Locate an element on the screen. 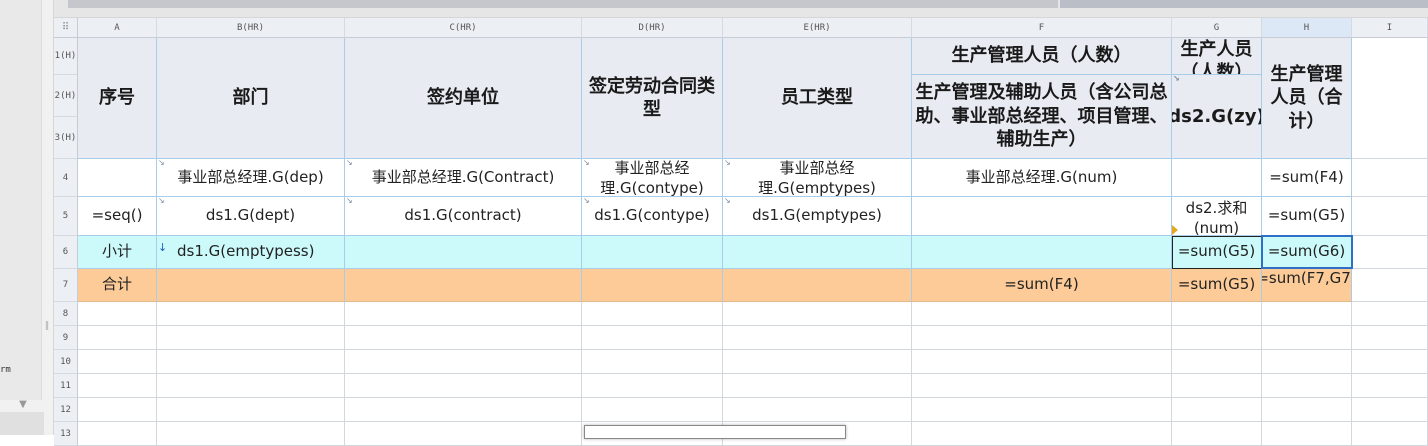  cell-F11 is located at coordinates (1042, 386).